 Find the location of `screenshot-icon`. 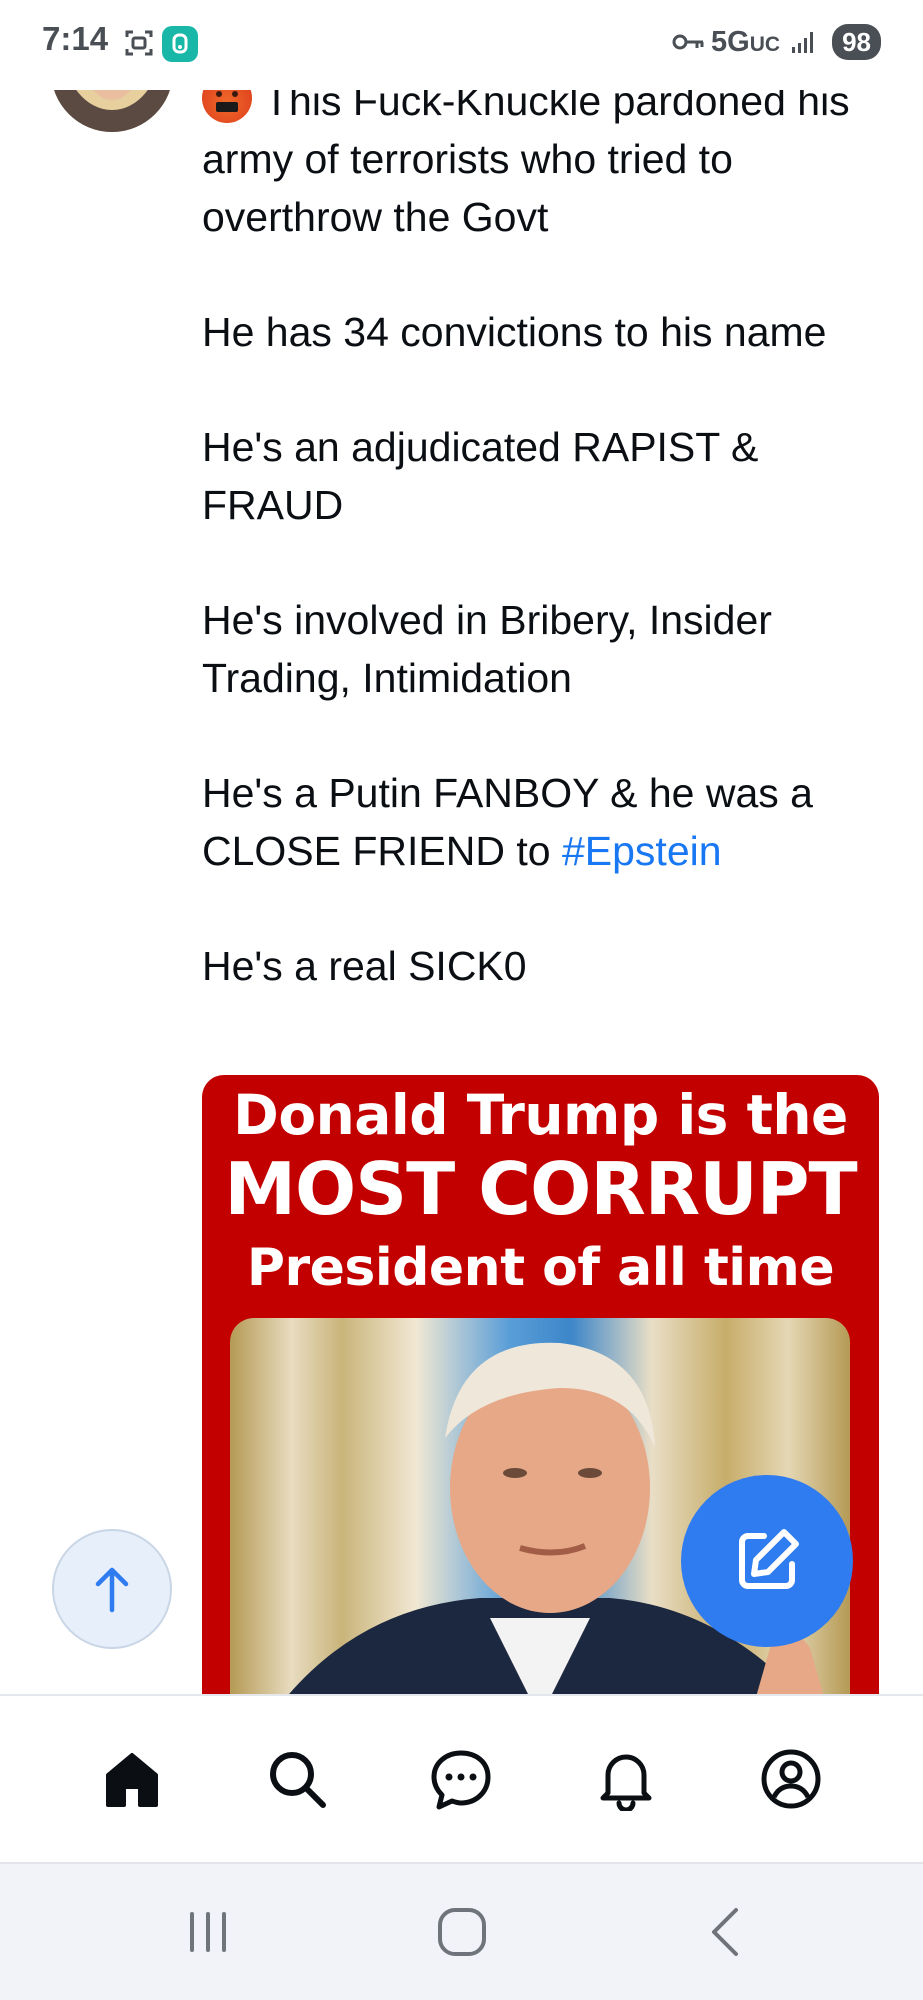

screenshot-icon is located at coordinates (139, 43).